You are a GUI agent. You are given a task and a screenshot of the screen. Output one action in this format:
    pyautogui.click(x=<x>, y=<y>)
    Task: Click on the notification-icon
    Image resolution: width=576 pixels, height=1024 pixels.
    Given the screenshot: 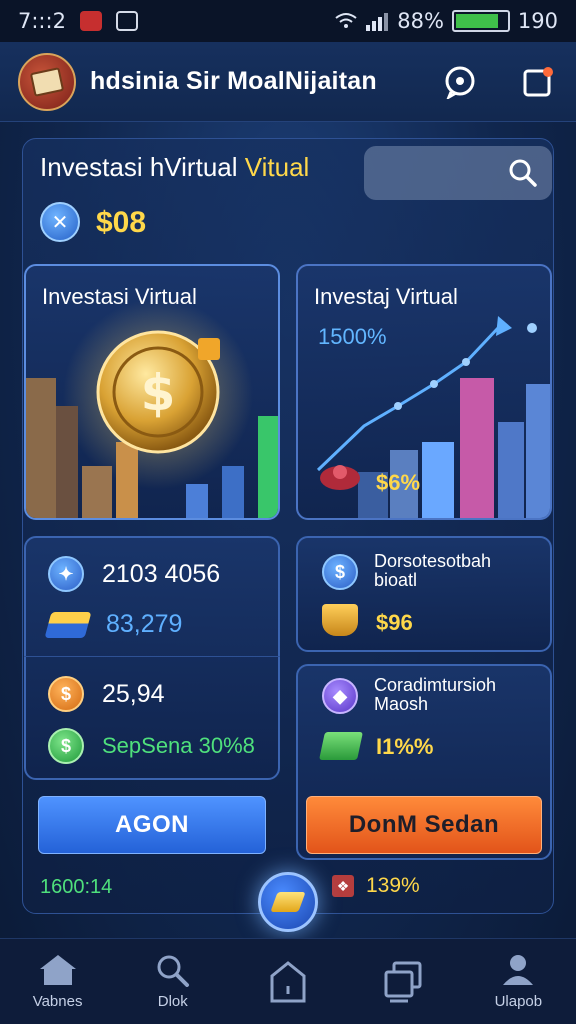 What is the action you would take?
    pyautogui.click(x=538, y=82)
    